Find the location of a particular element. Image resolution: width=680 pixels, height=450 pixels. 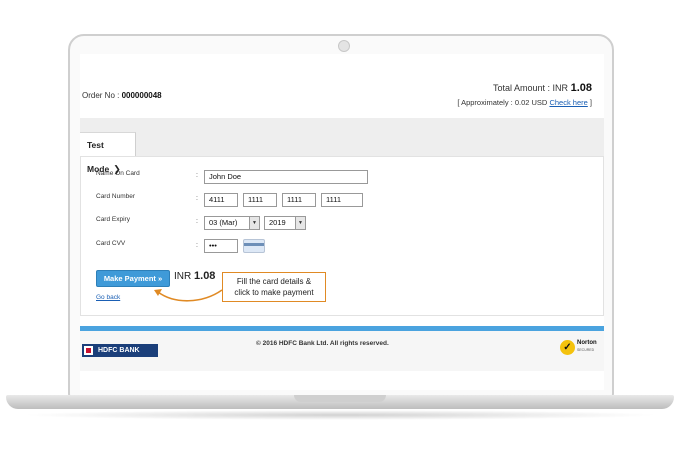

card-cvv-label: Card CVV is located at coordinates (111, 243).